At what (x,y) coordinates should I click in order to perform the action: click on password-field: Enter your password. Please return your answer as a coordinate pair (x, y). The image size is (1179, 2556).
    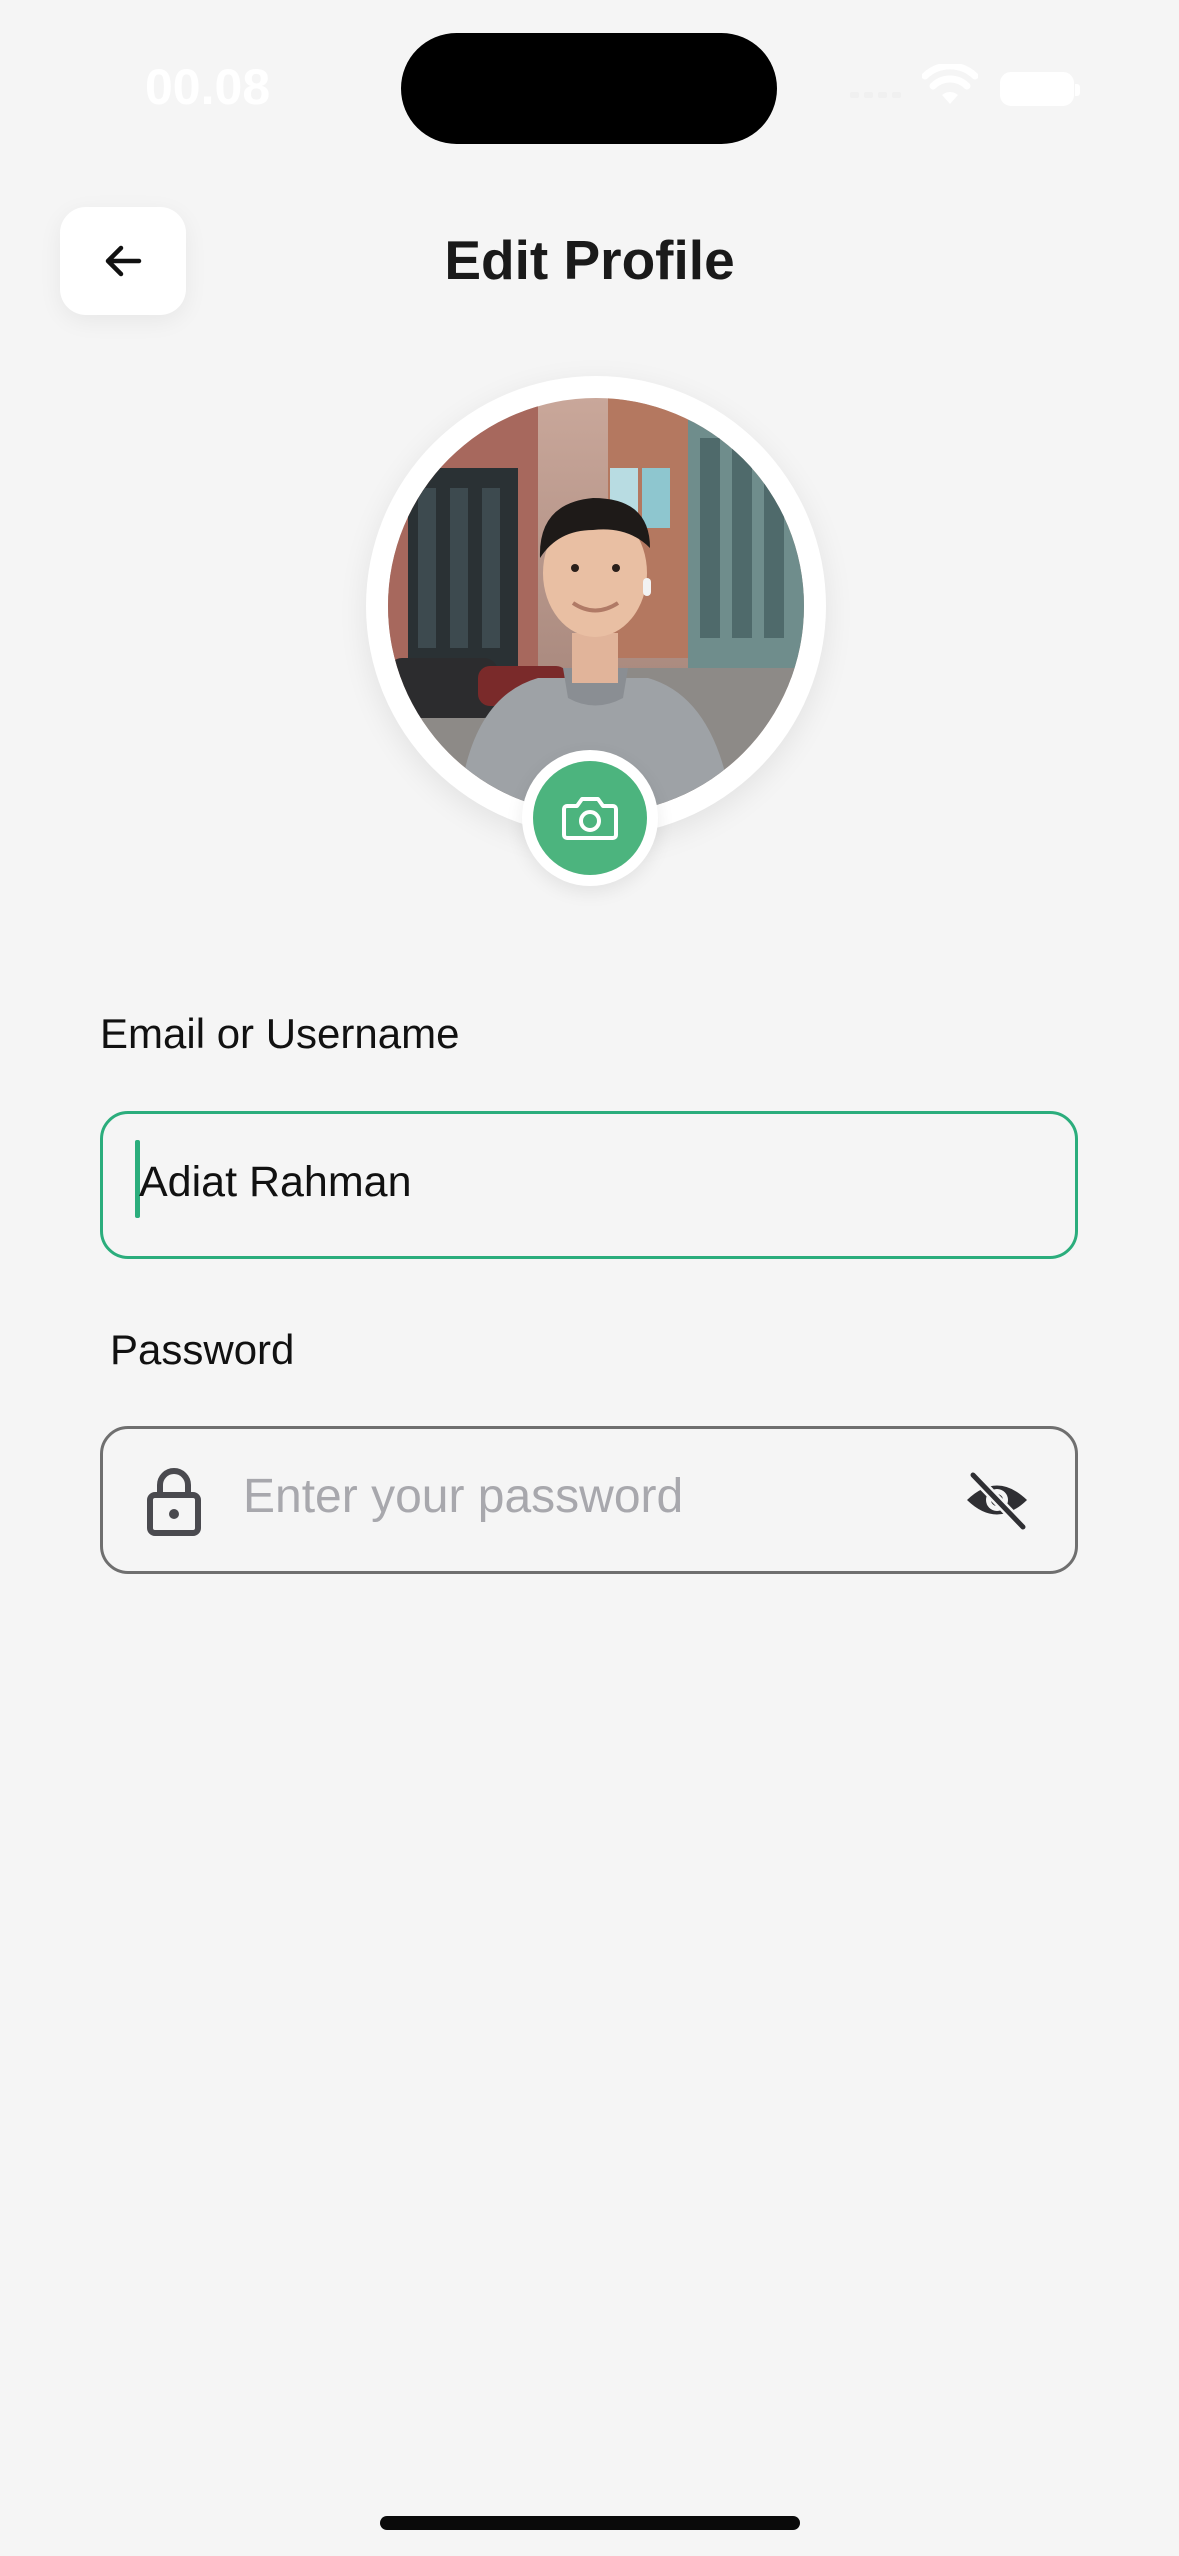
    Looking at the image, I should click on (589, 1500).